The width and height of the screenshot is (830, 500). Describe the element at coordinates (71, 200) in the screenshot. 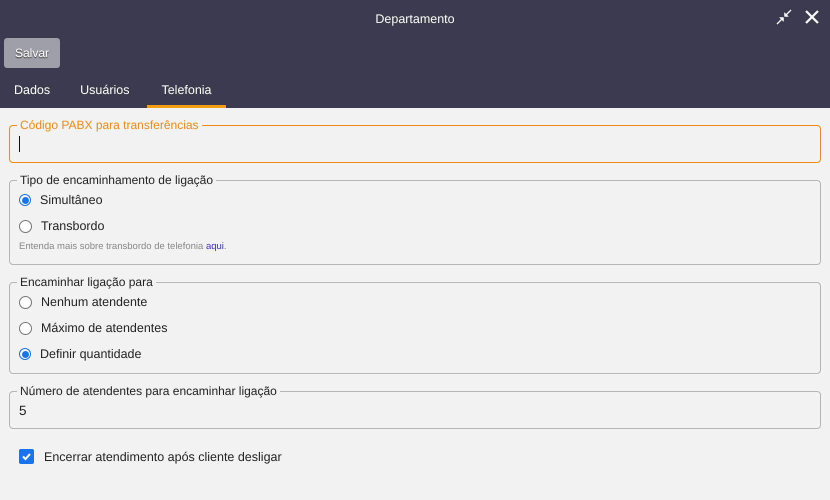

I see `radio-label: Simultâneo` at that location.